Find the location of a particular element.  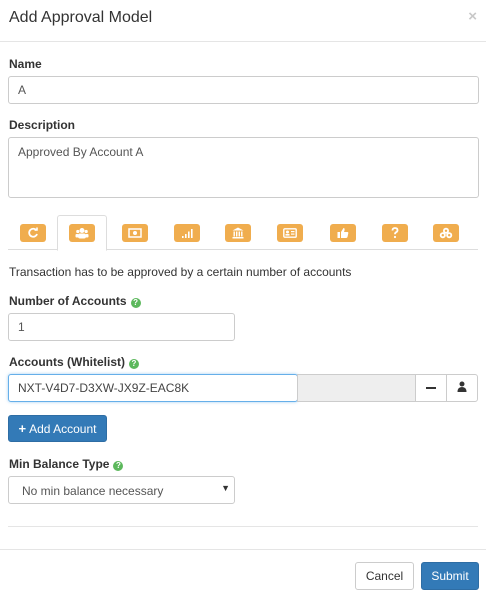

model-type-tabs is located at coordinates (243, 232).